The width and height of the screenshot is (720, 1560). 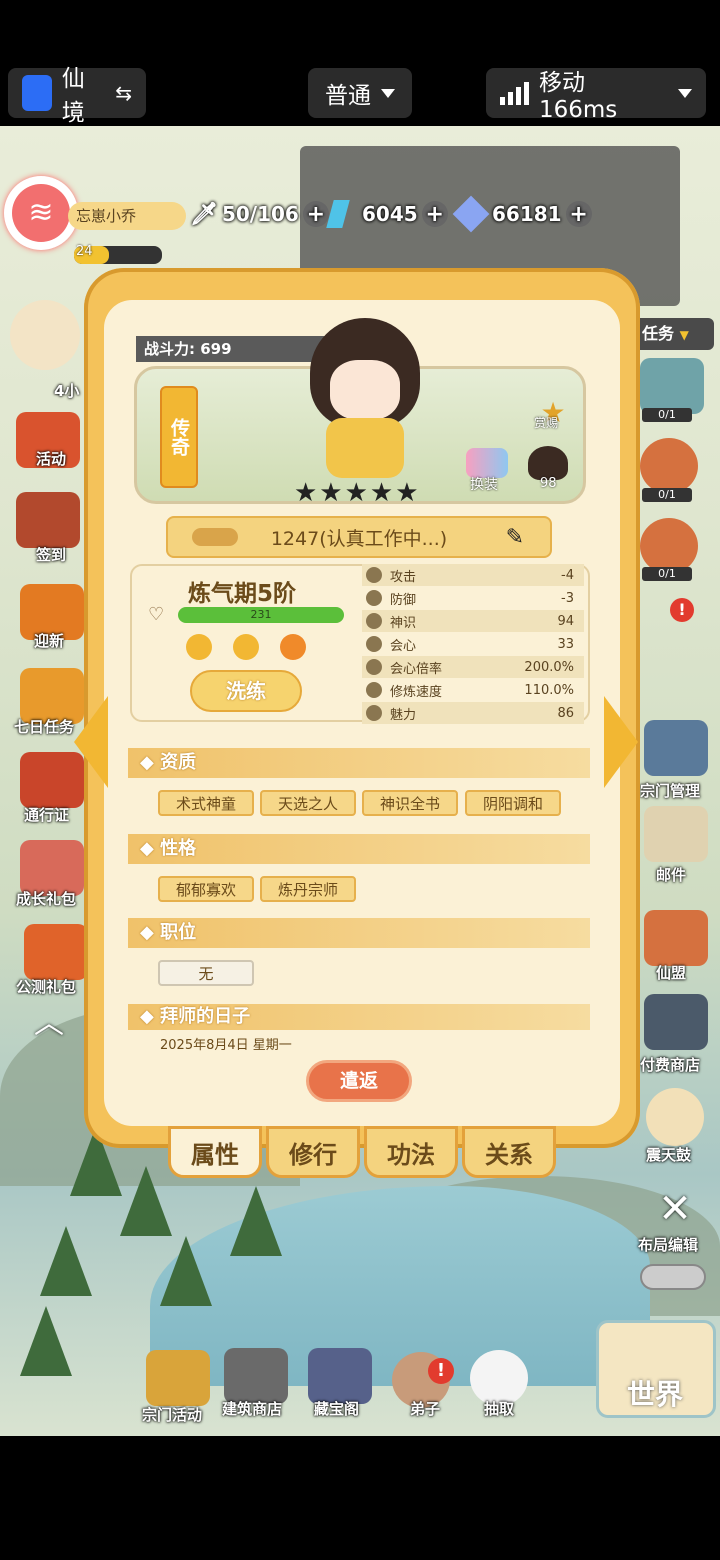 I want to click on crystal-resource: 66181 +, so click(x=522, y=214).